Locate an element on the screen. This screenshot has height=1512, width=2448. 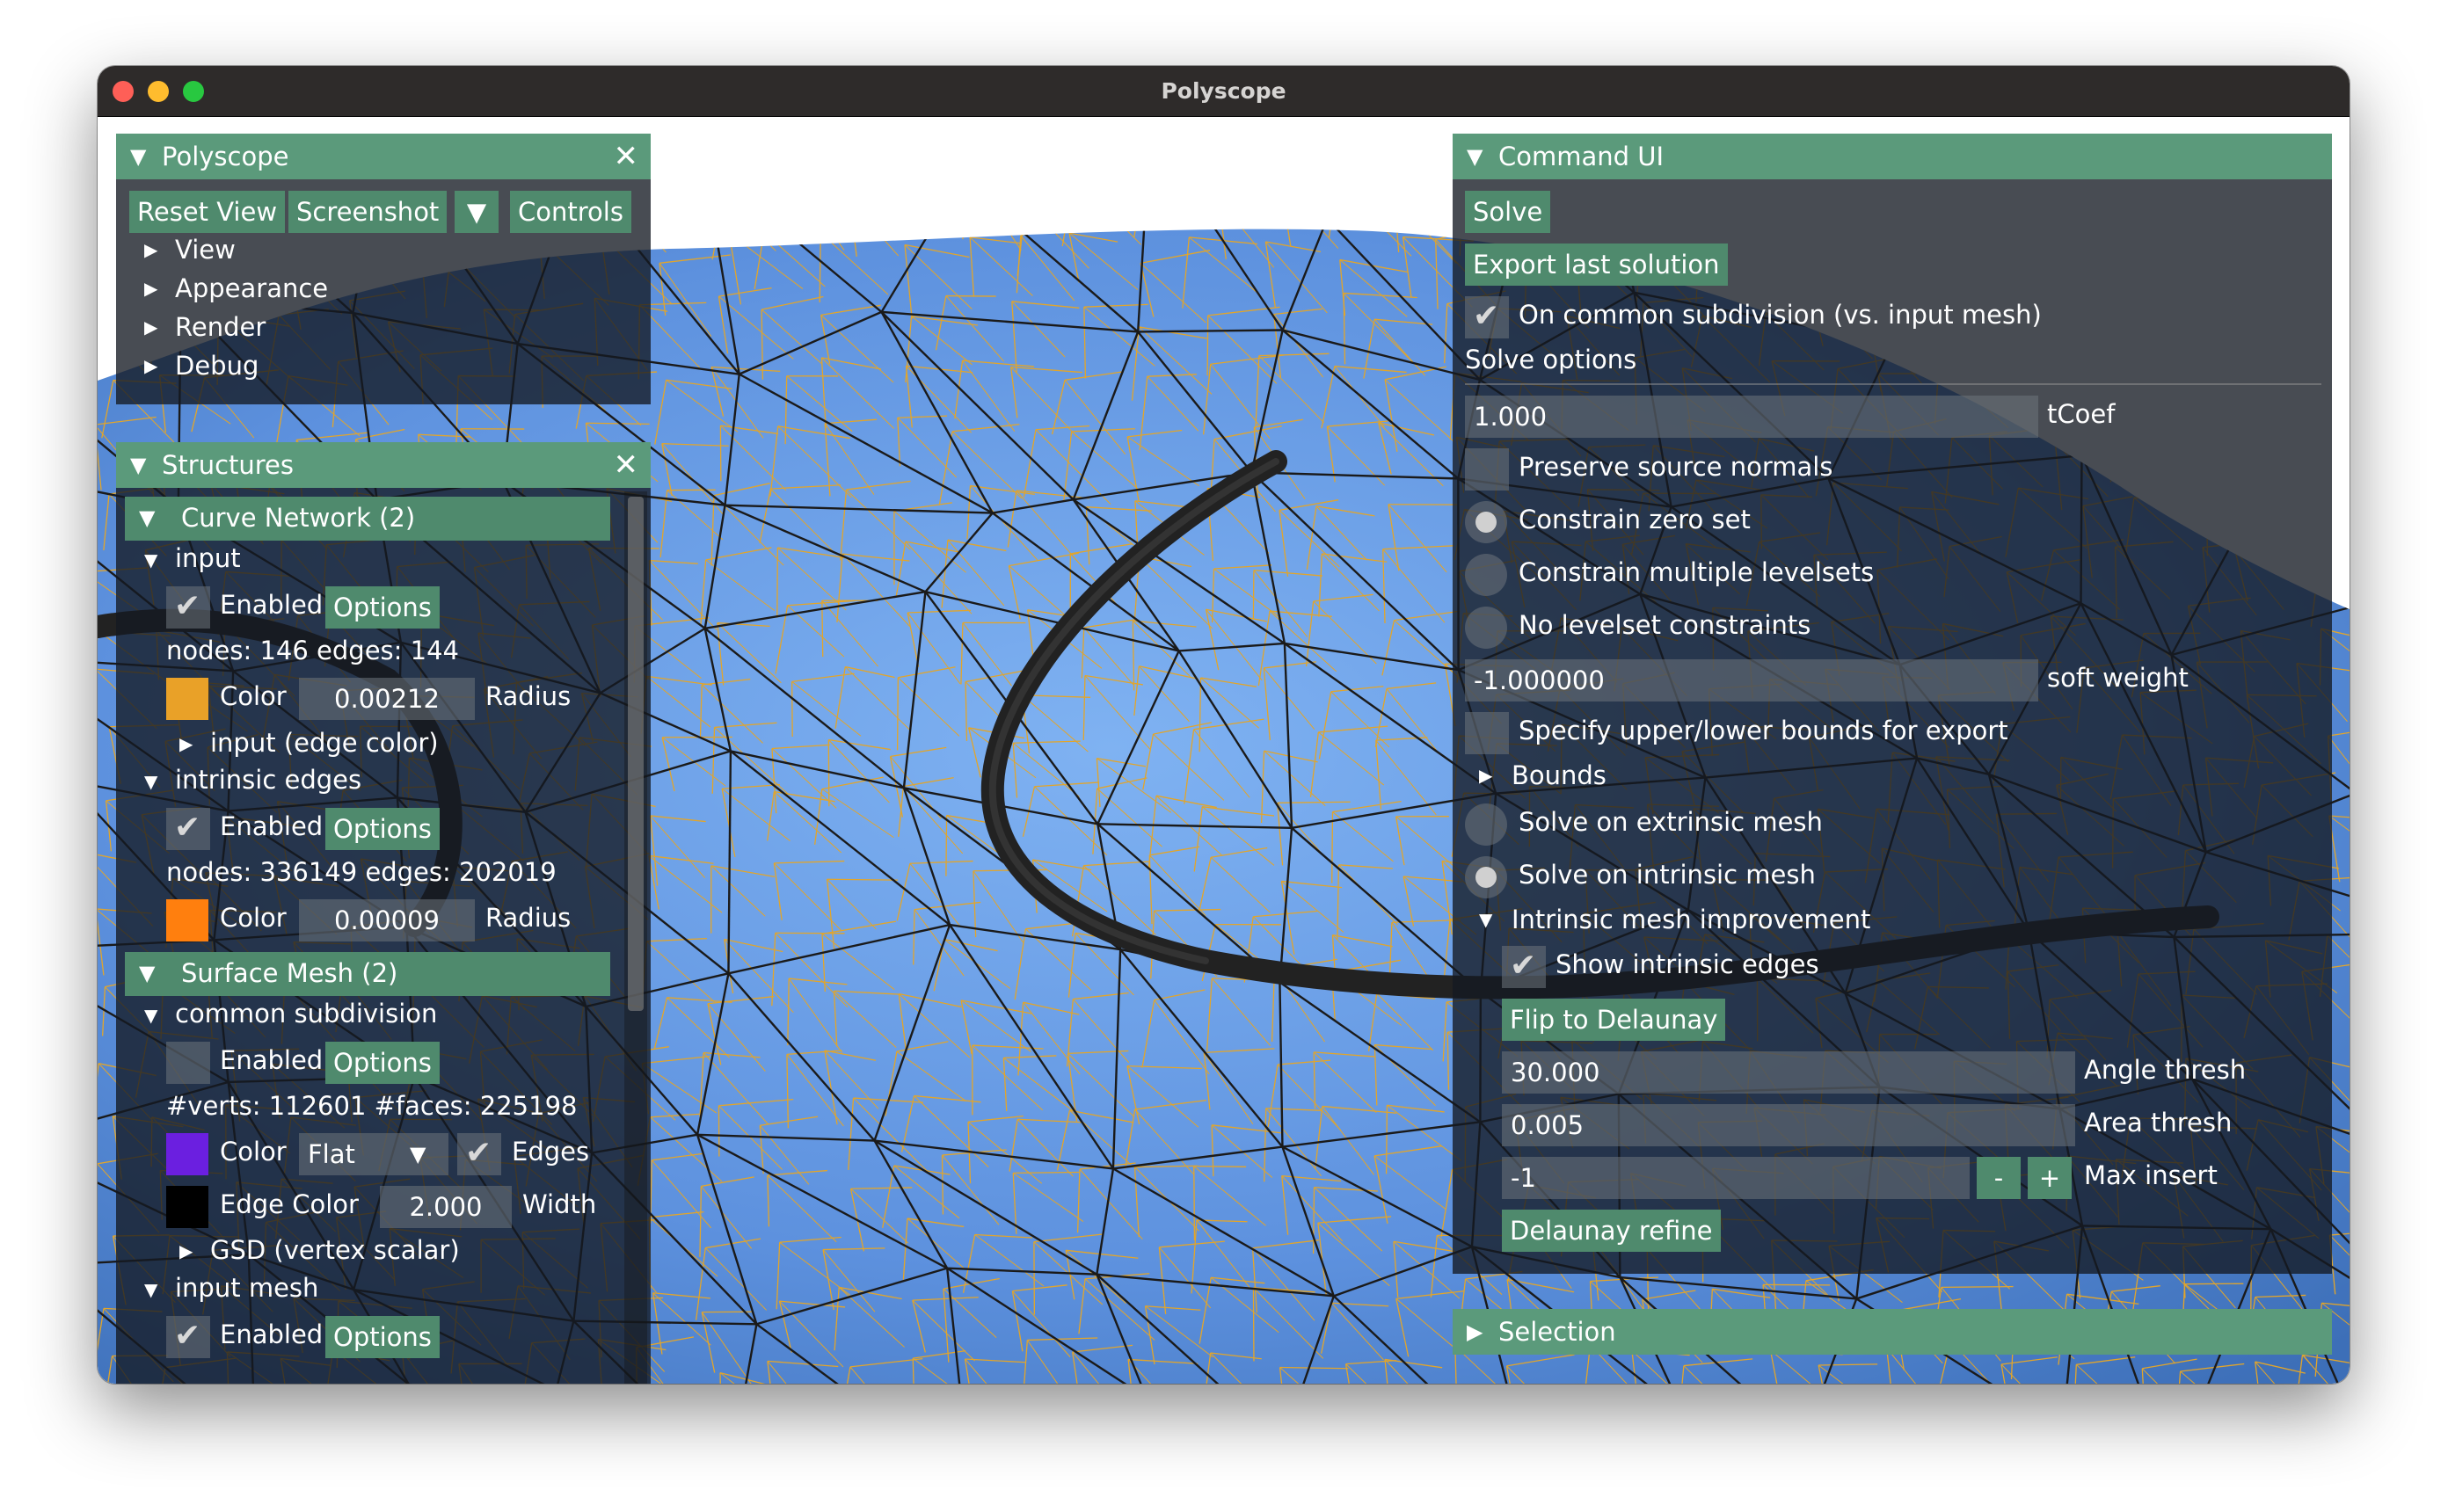
constrain-zero-label: Constrain zero set is located at coordinates (1635, 520).